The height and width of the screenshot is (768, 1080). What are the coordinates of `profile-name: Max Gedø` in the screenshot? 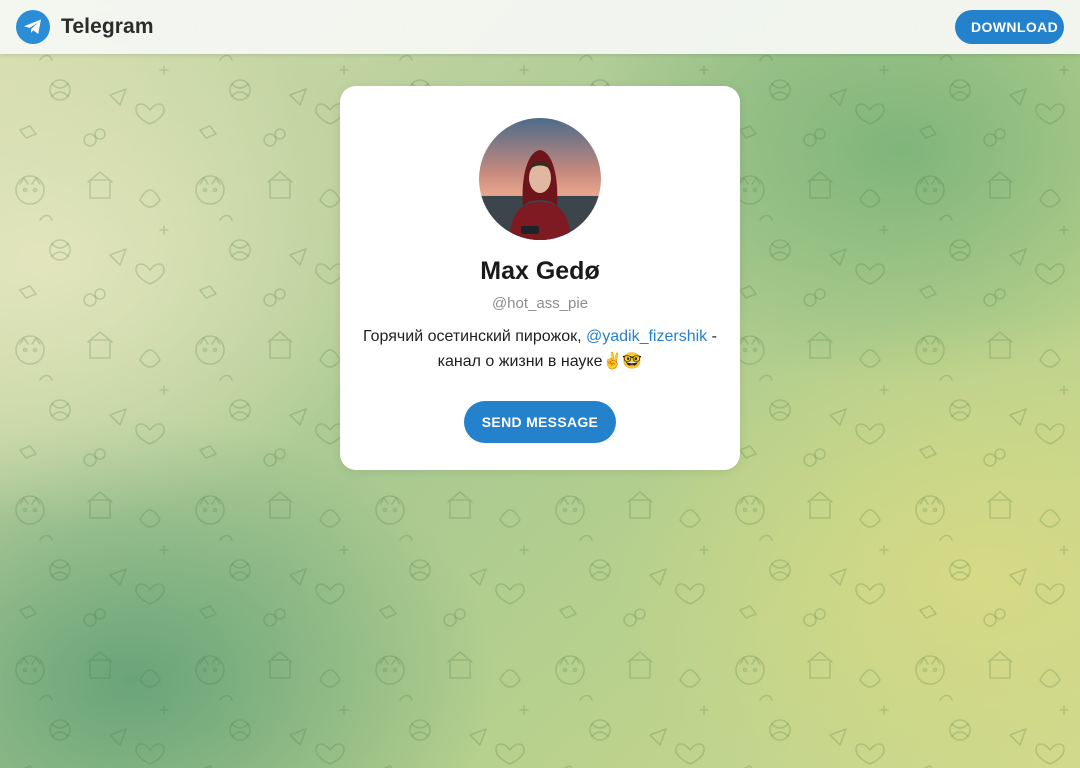 It's located at (540, 271).